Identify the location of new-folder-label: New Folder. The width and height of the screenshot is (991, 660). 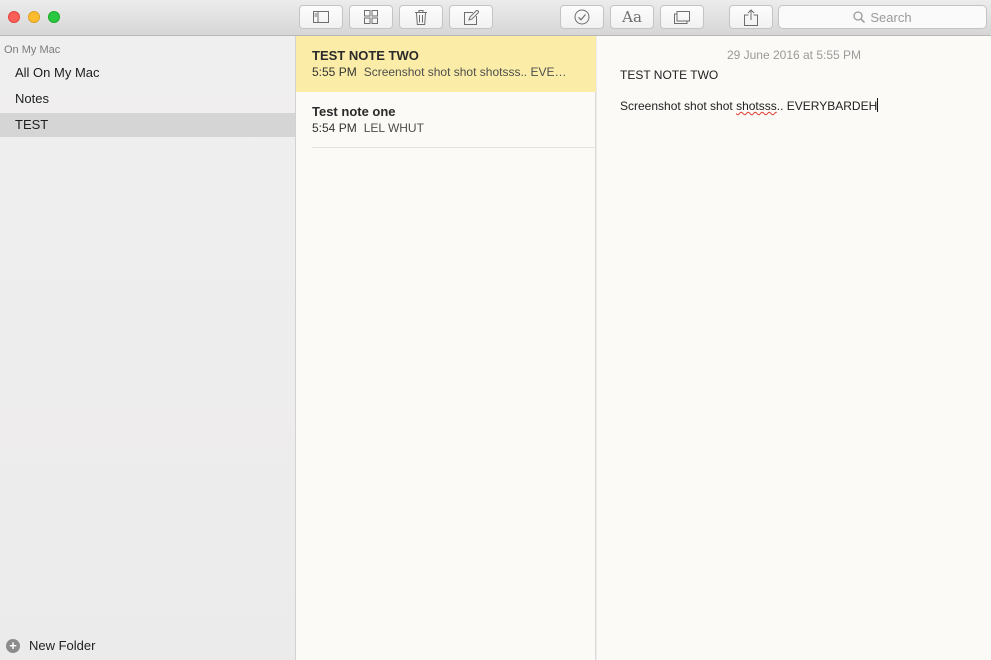
(62, 645).